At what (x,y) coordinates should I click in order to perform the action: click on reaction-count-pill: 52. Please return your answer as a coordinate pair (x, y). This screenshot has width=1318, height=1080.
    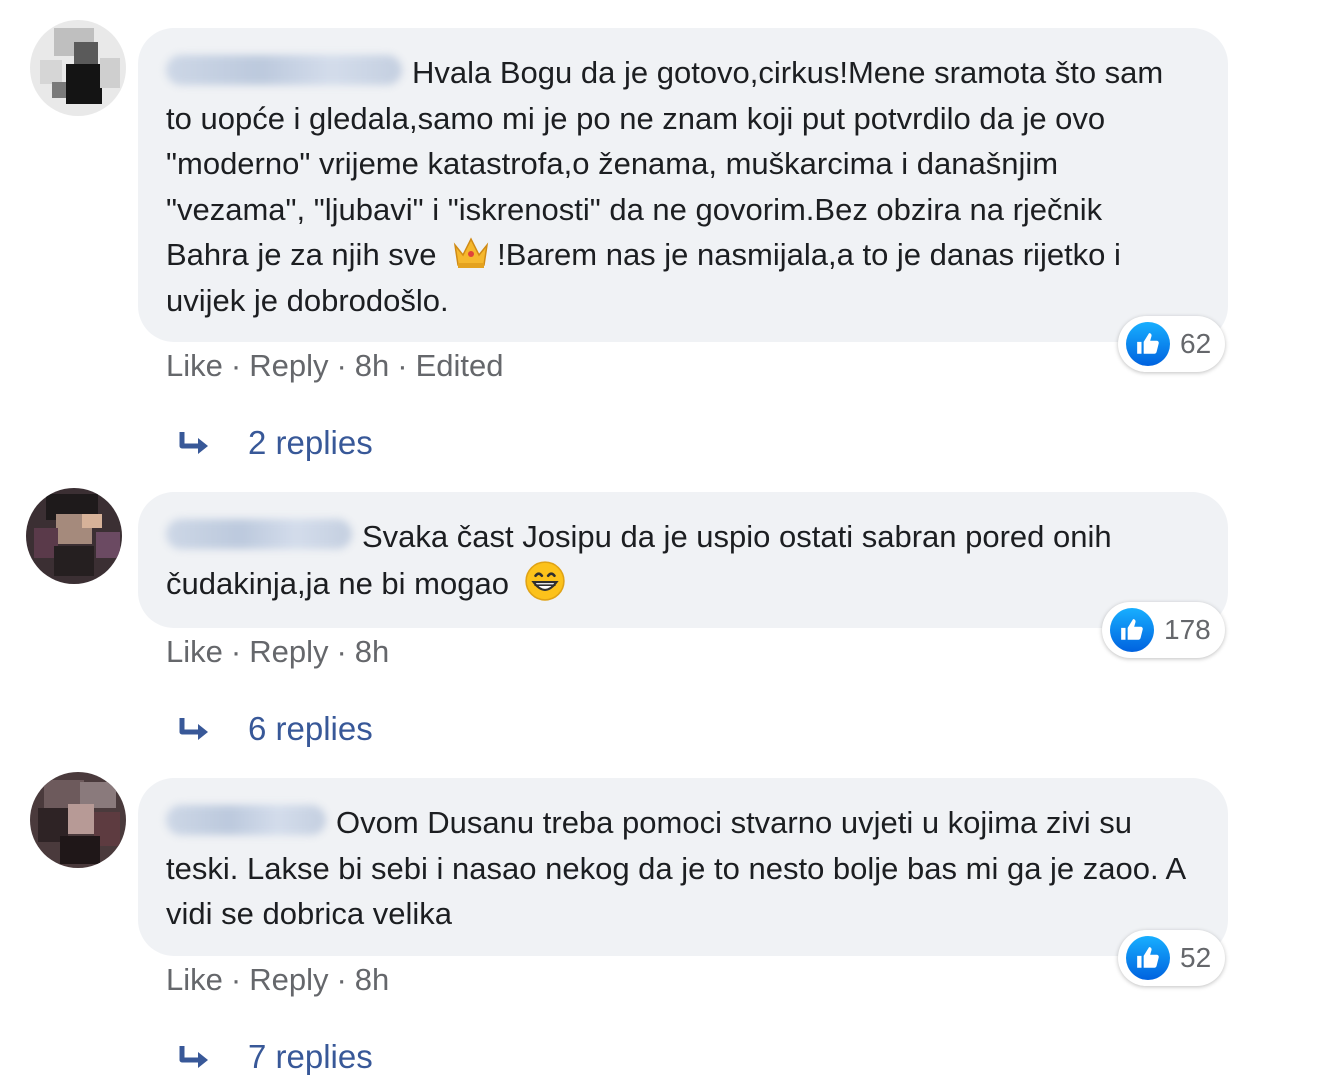
    Looking at the image, I should click on (1172, 958).